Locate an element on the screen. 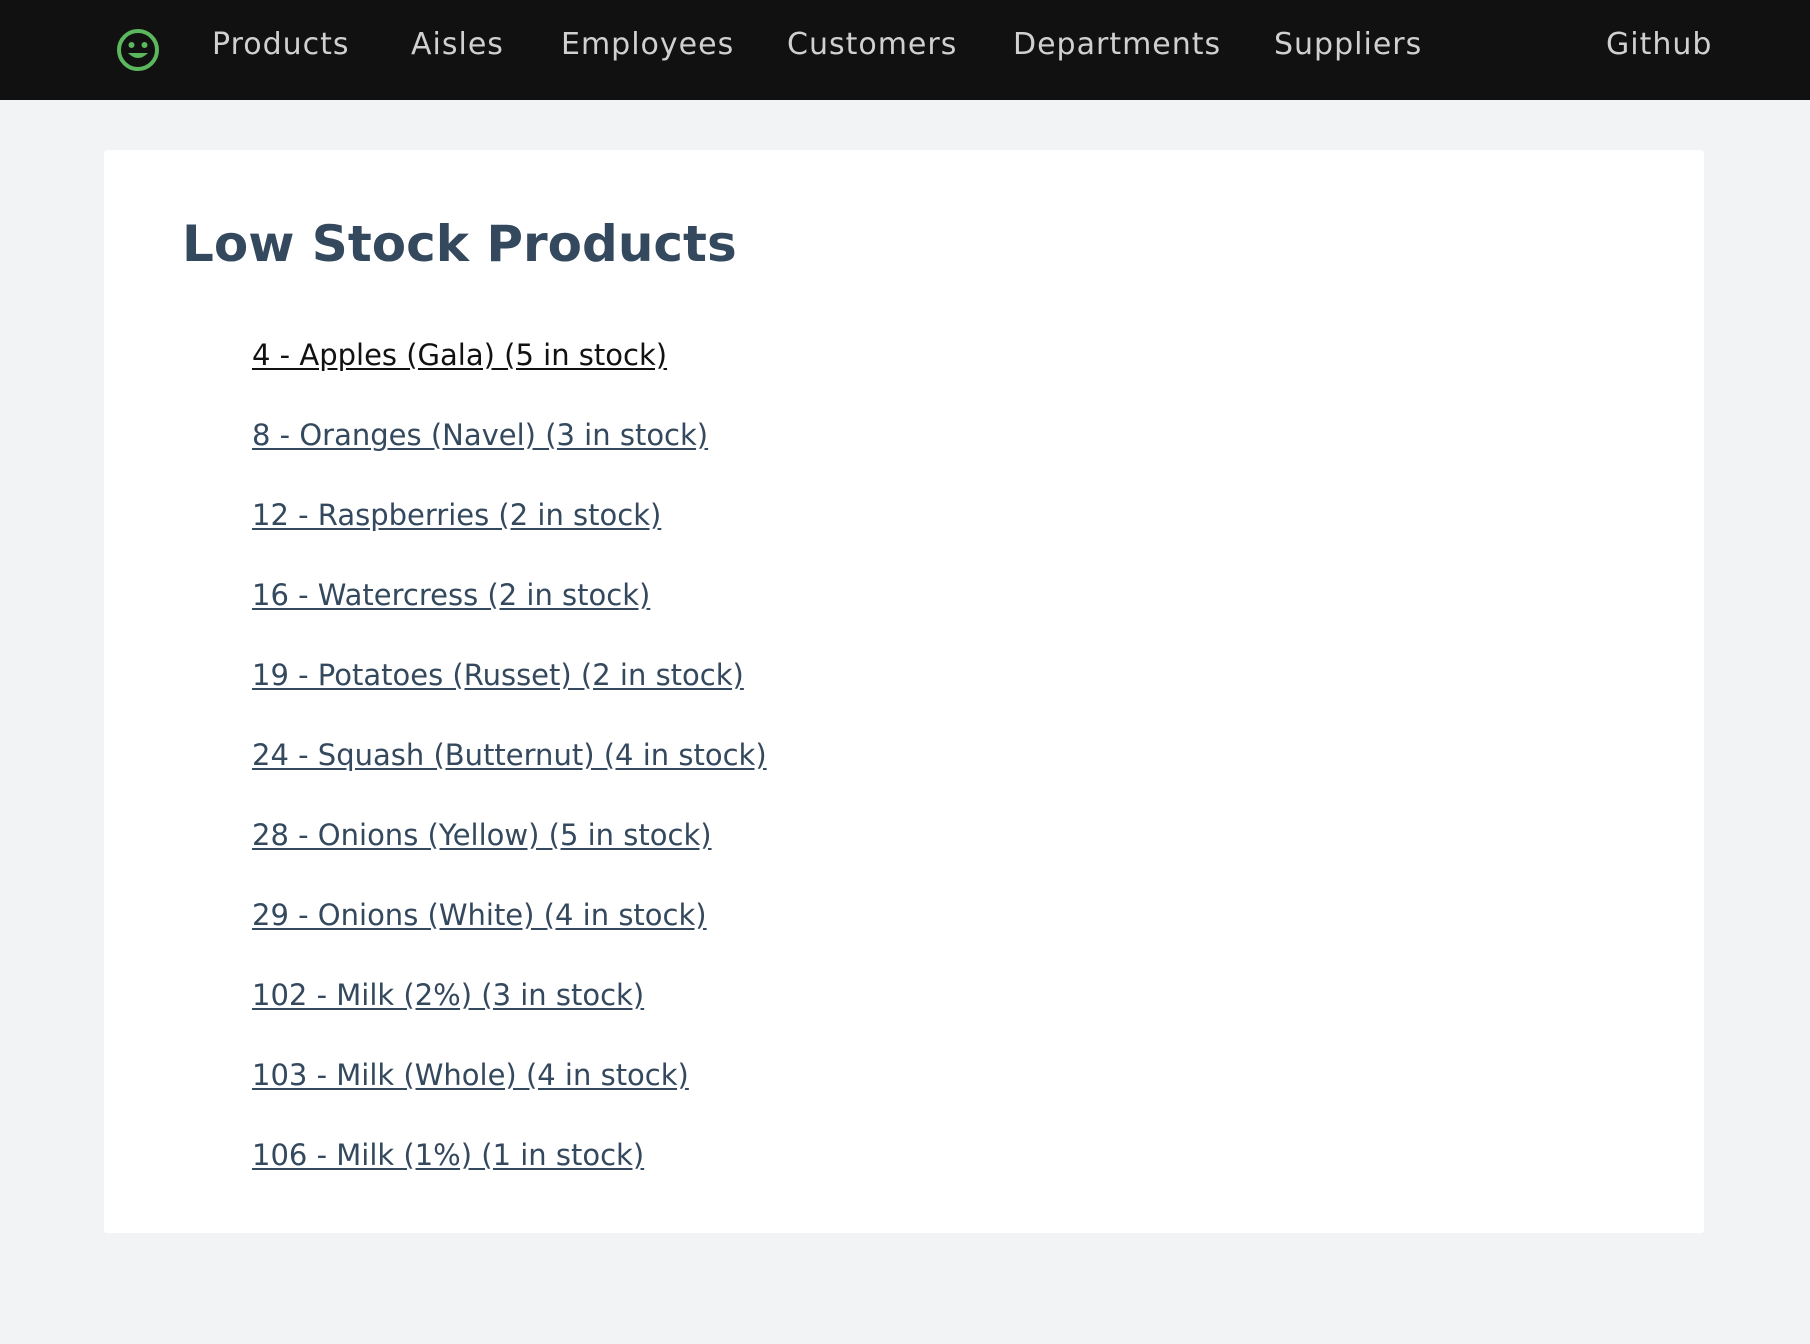  list-item: 12 - Raspberries (2 in stock) is located at coordinates (456, 515).